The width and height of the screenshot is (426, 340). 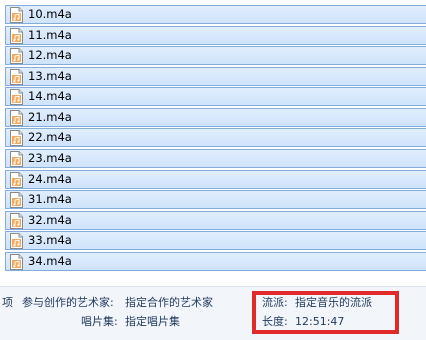 I want to click on file-name: 34.m4a, so click(x=50, y=261).